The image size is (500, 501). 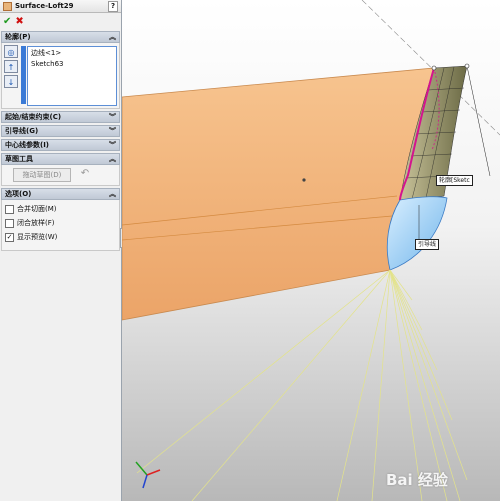 I want to click on axis-triad, so click(x=148, y=475).